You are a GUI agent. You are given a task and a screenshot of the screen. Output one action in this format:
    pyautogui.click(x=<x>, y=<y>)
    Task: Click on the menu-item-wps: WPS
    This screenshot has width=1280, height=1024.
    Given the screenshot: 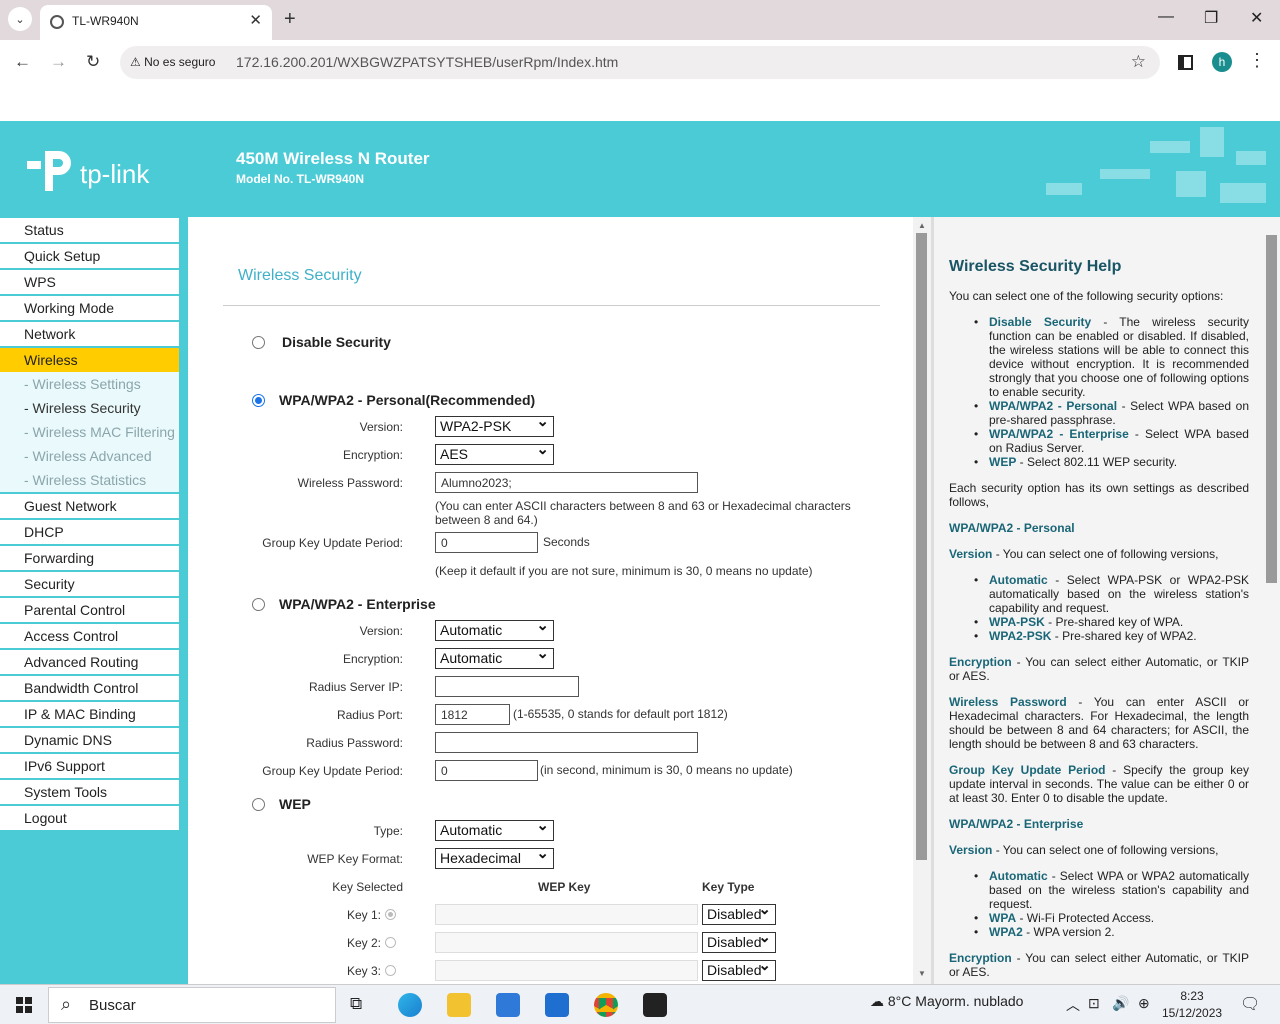 What is the action you would take?
    pyautogui.click(x=89, y=282)
    